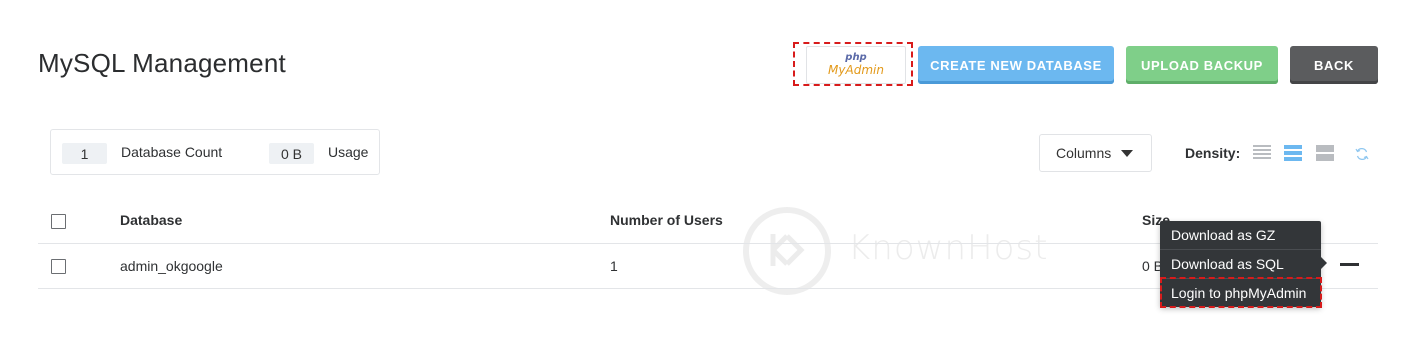 The width and height of the screenshot is (1412, 346). I want to click on row-actions-dash-icon, so click(1349, 264).